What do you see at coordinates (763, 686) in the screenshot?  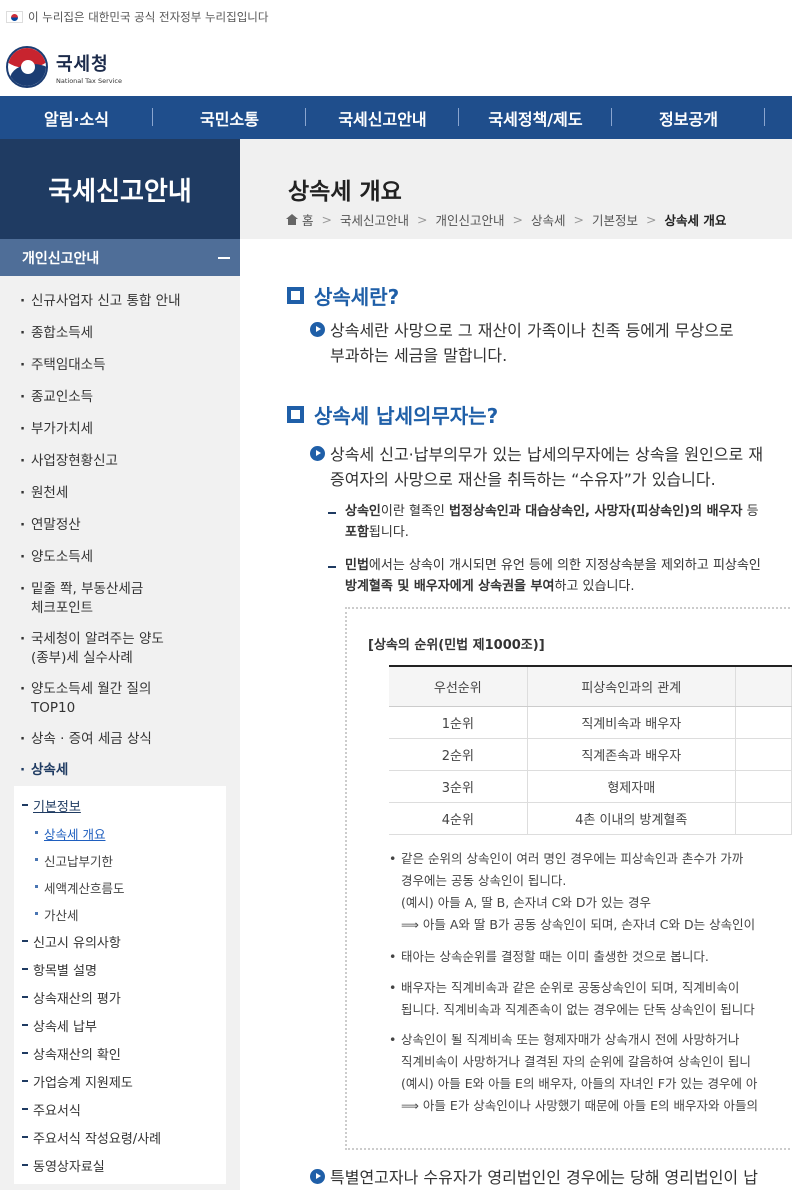 I see `table-header` at bounding box center [763, 686].